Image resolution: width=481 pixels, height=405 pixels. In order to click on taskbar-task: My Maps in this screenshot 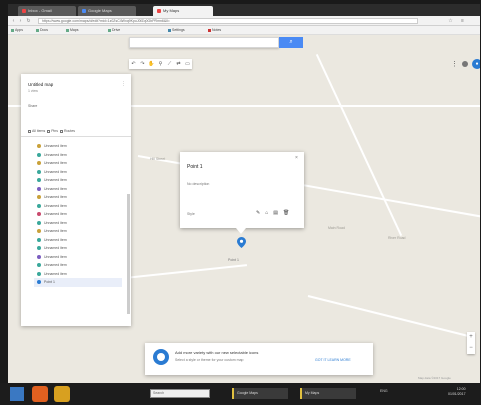, I will do `click(328, 393)`.